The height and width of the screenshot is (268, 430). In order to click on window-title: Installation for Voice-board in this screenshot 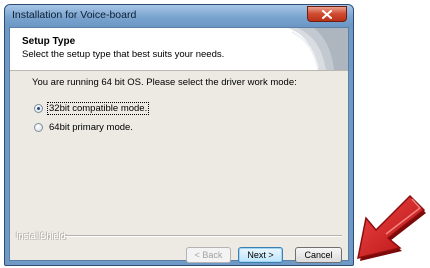, I will do `click(74, 15)`.